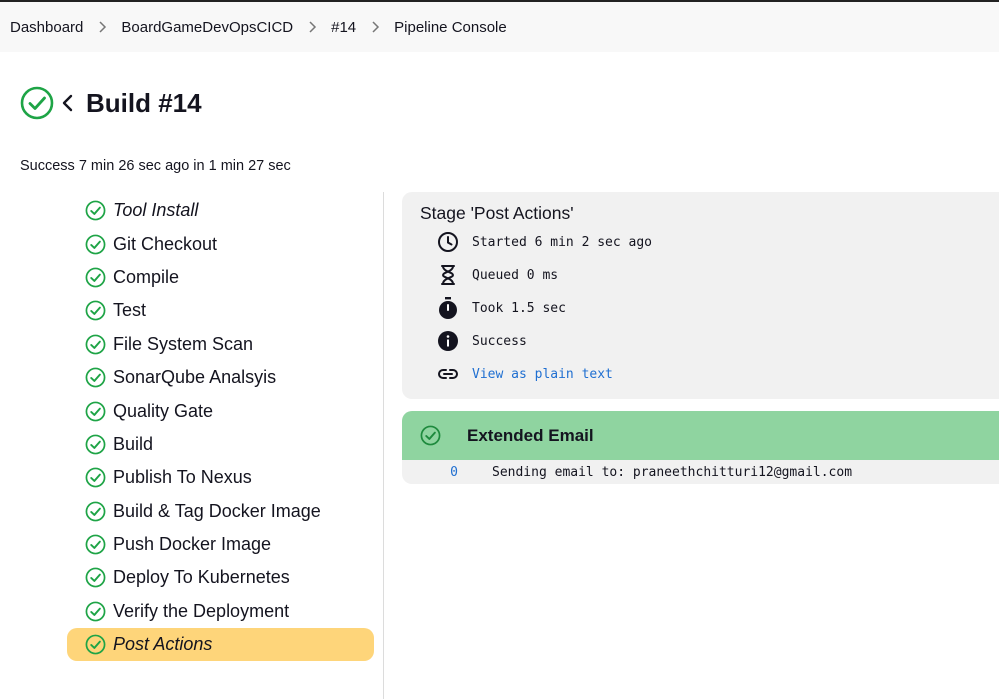 This screenshot has height=699, width=999. I want to click on link-icon, so click(448, 374).